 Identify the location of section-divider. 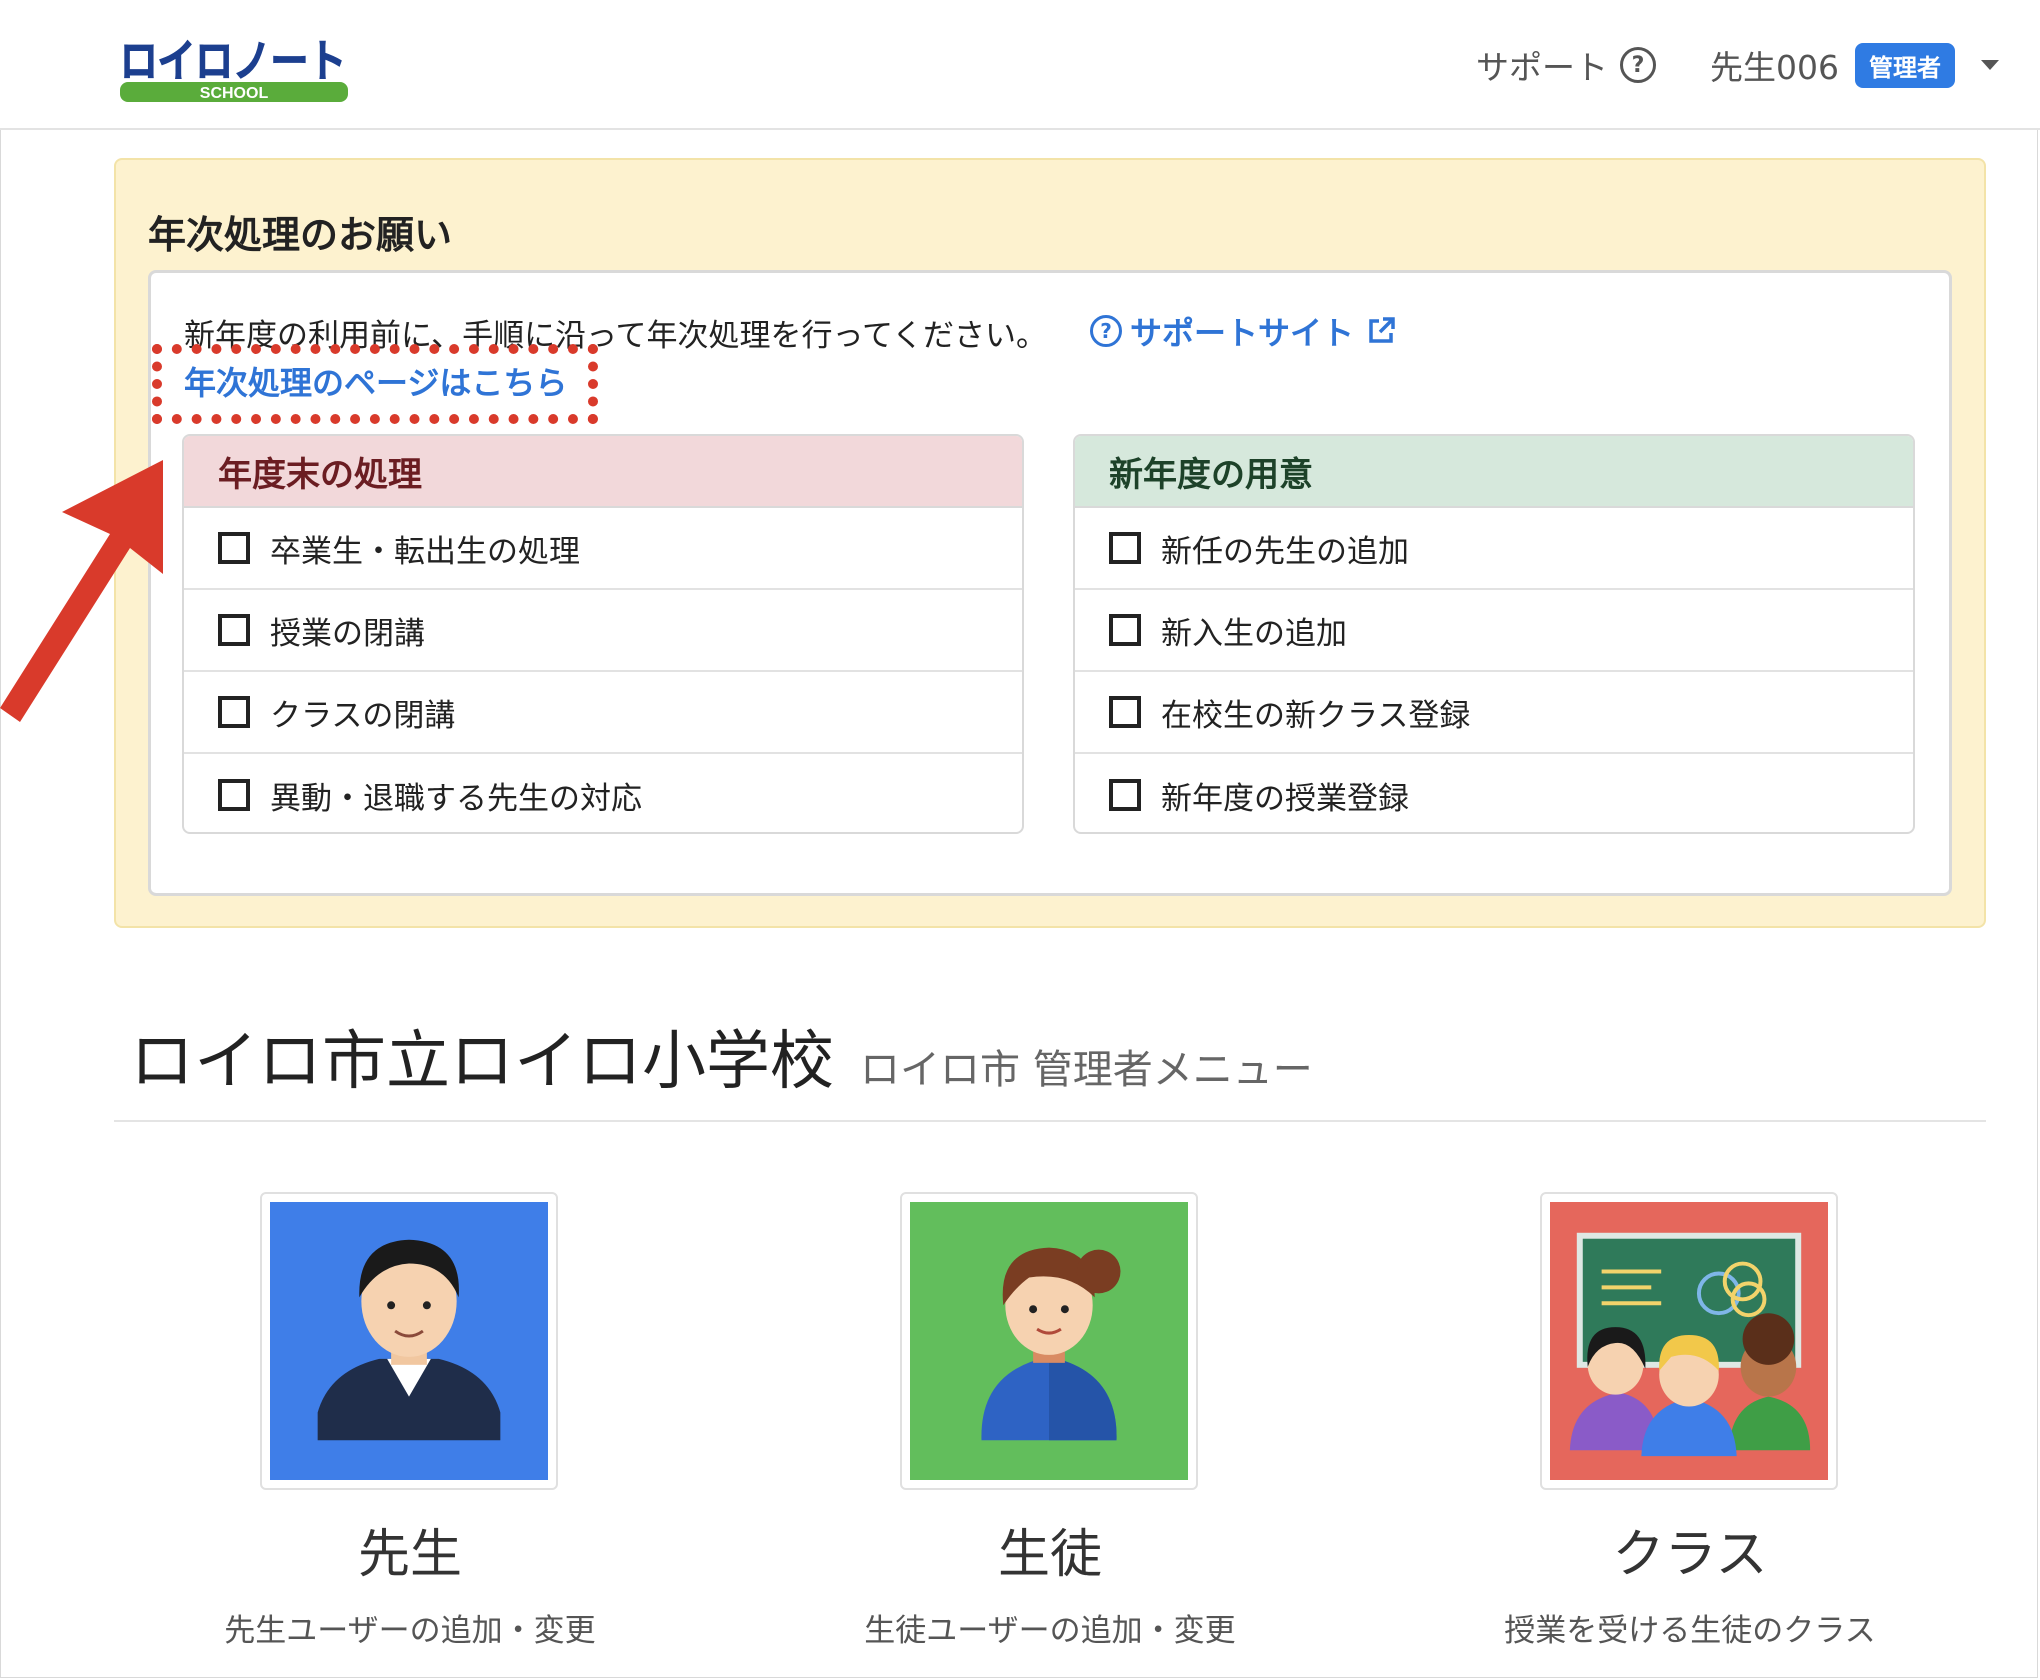
(1050, 1121).